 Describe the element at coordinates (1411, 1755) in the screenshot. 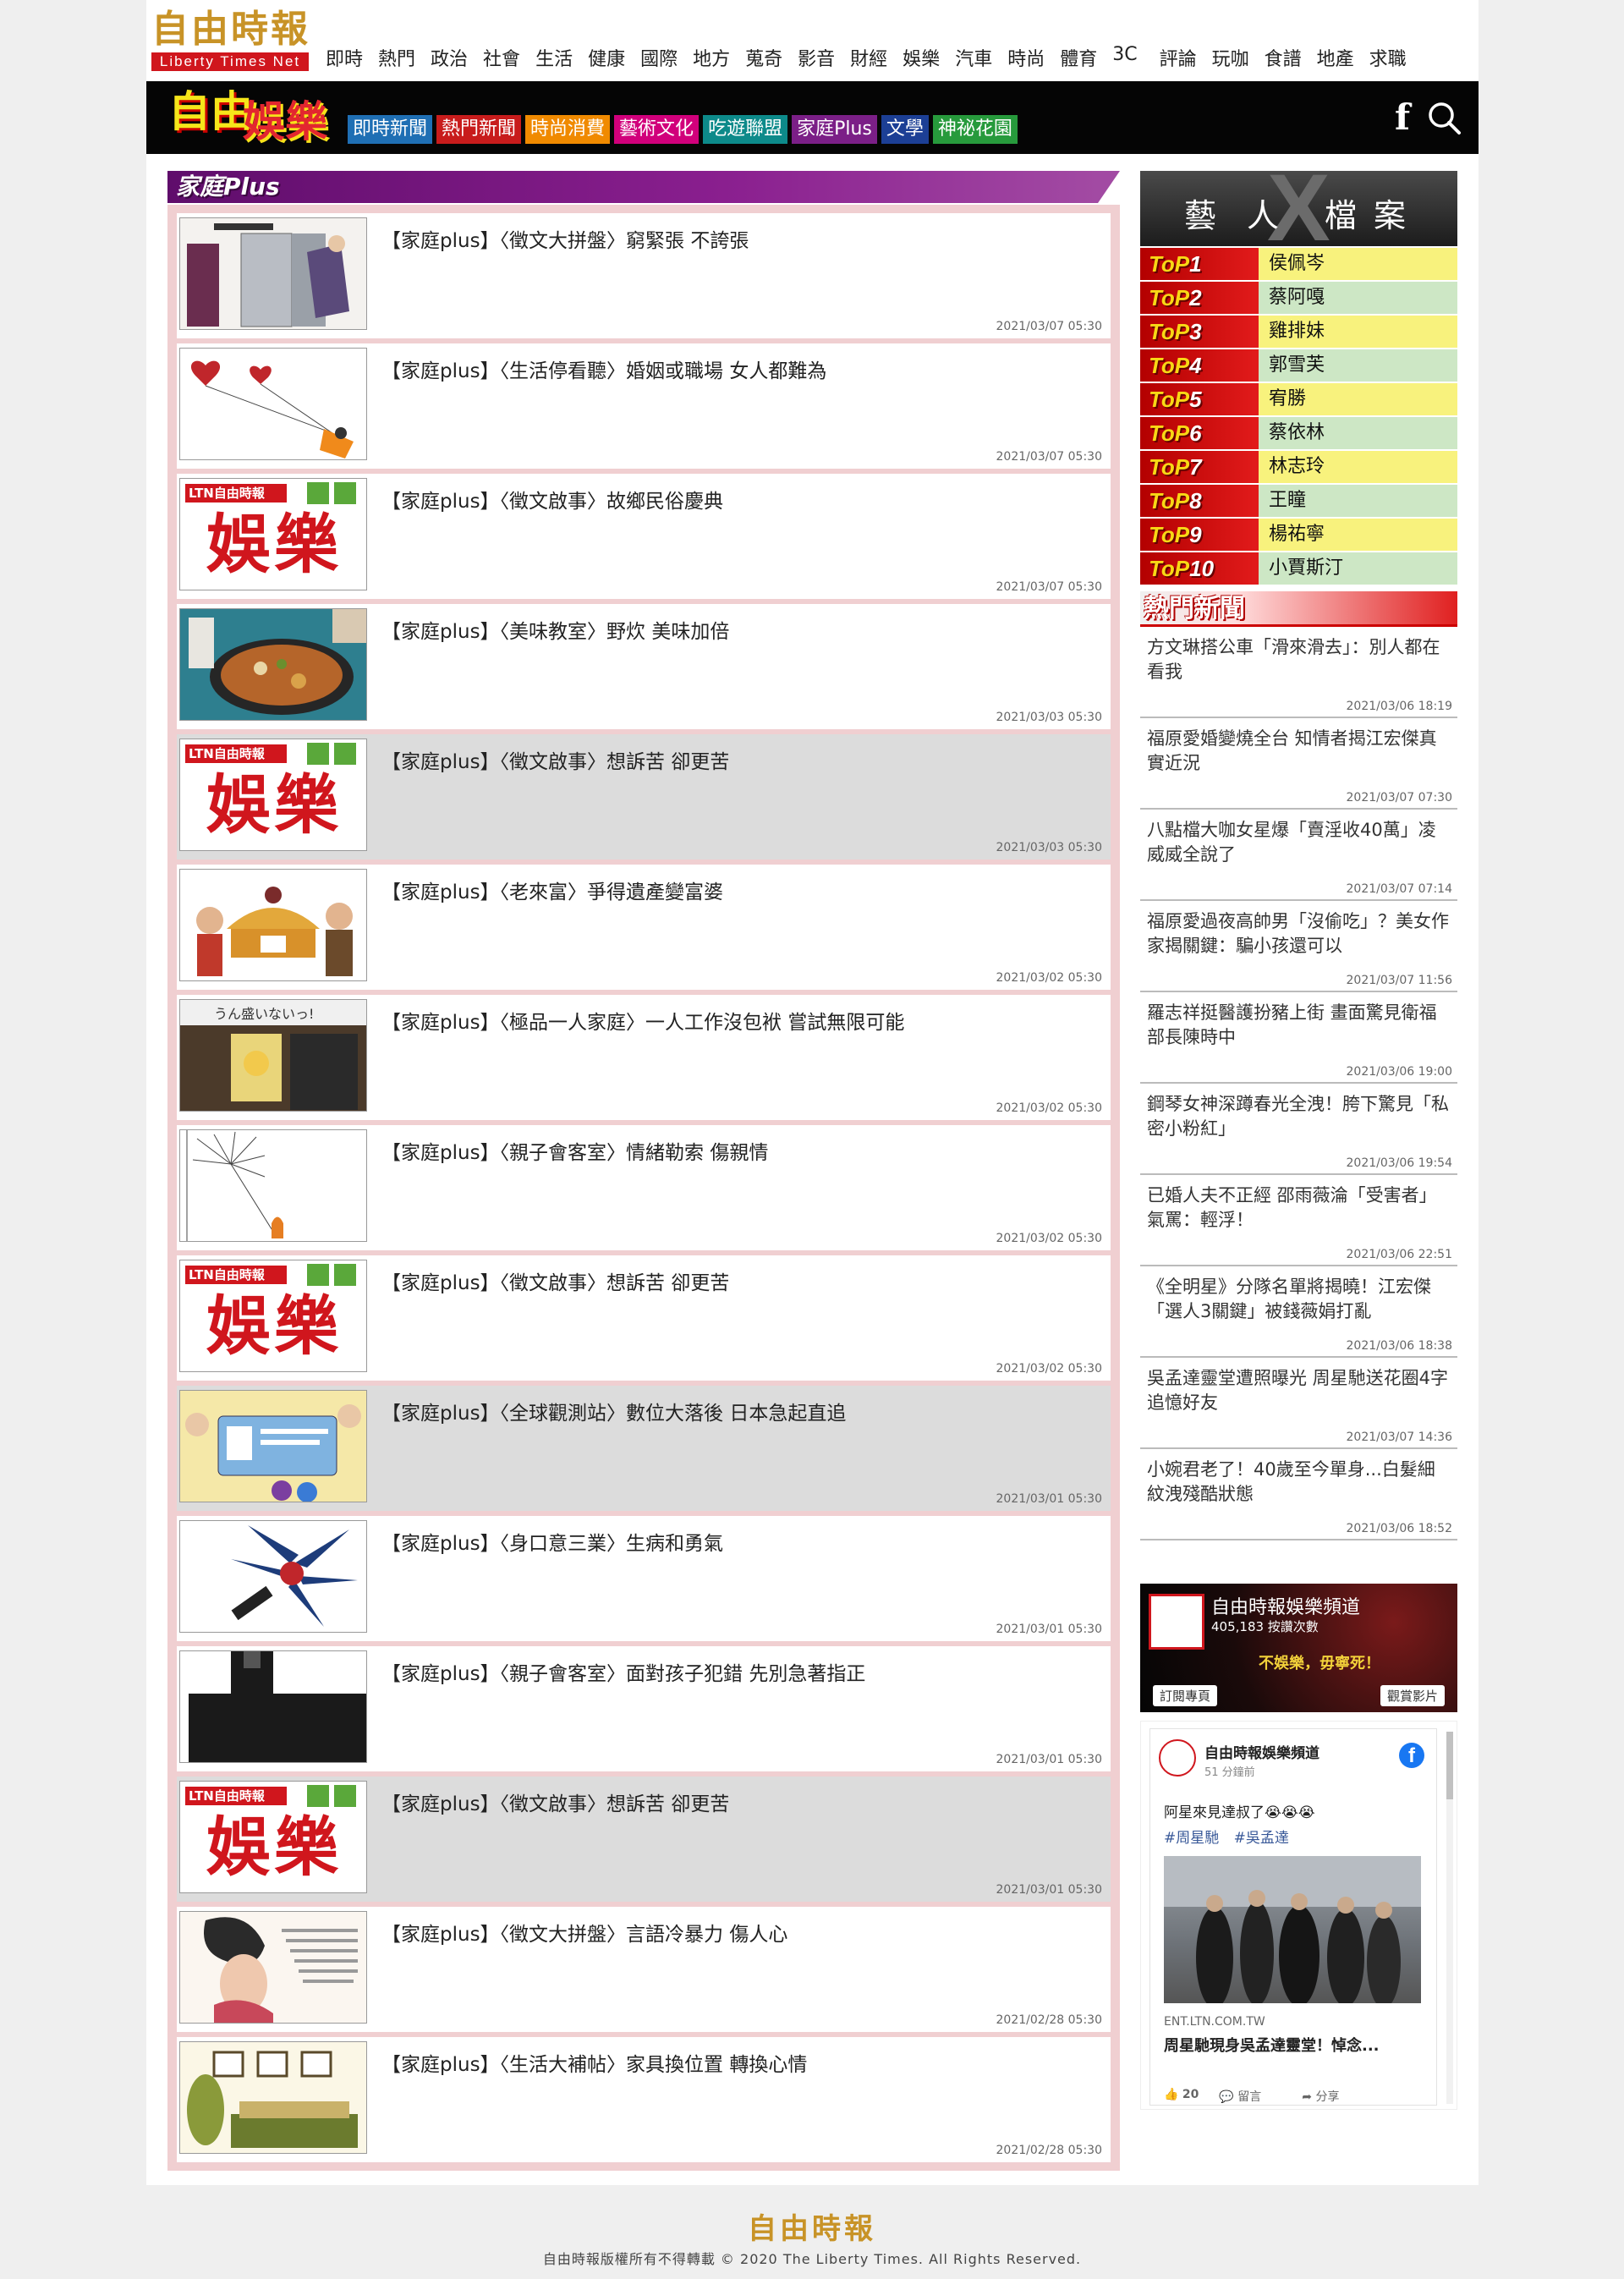

I see `facebook-logo-icon: f` at that location.